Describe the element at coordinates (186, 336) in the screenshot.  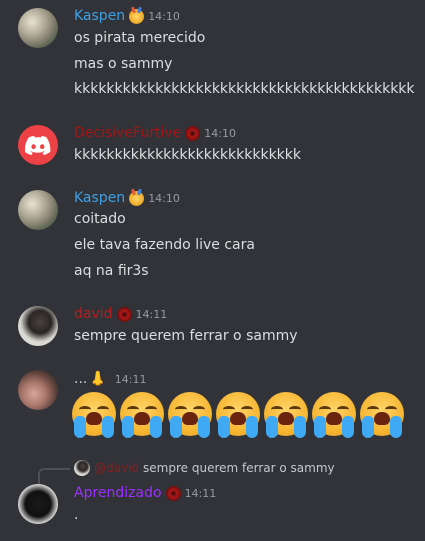
I see `message-text: sempre querem ferrar o sammy` at that location.